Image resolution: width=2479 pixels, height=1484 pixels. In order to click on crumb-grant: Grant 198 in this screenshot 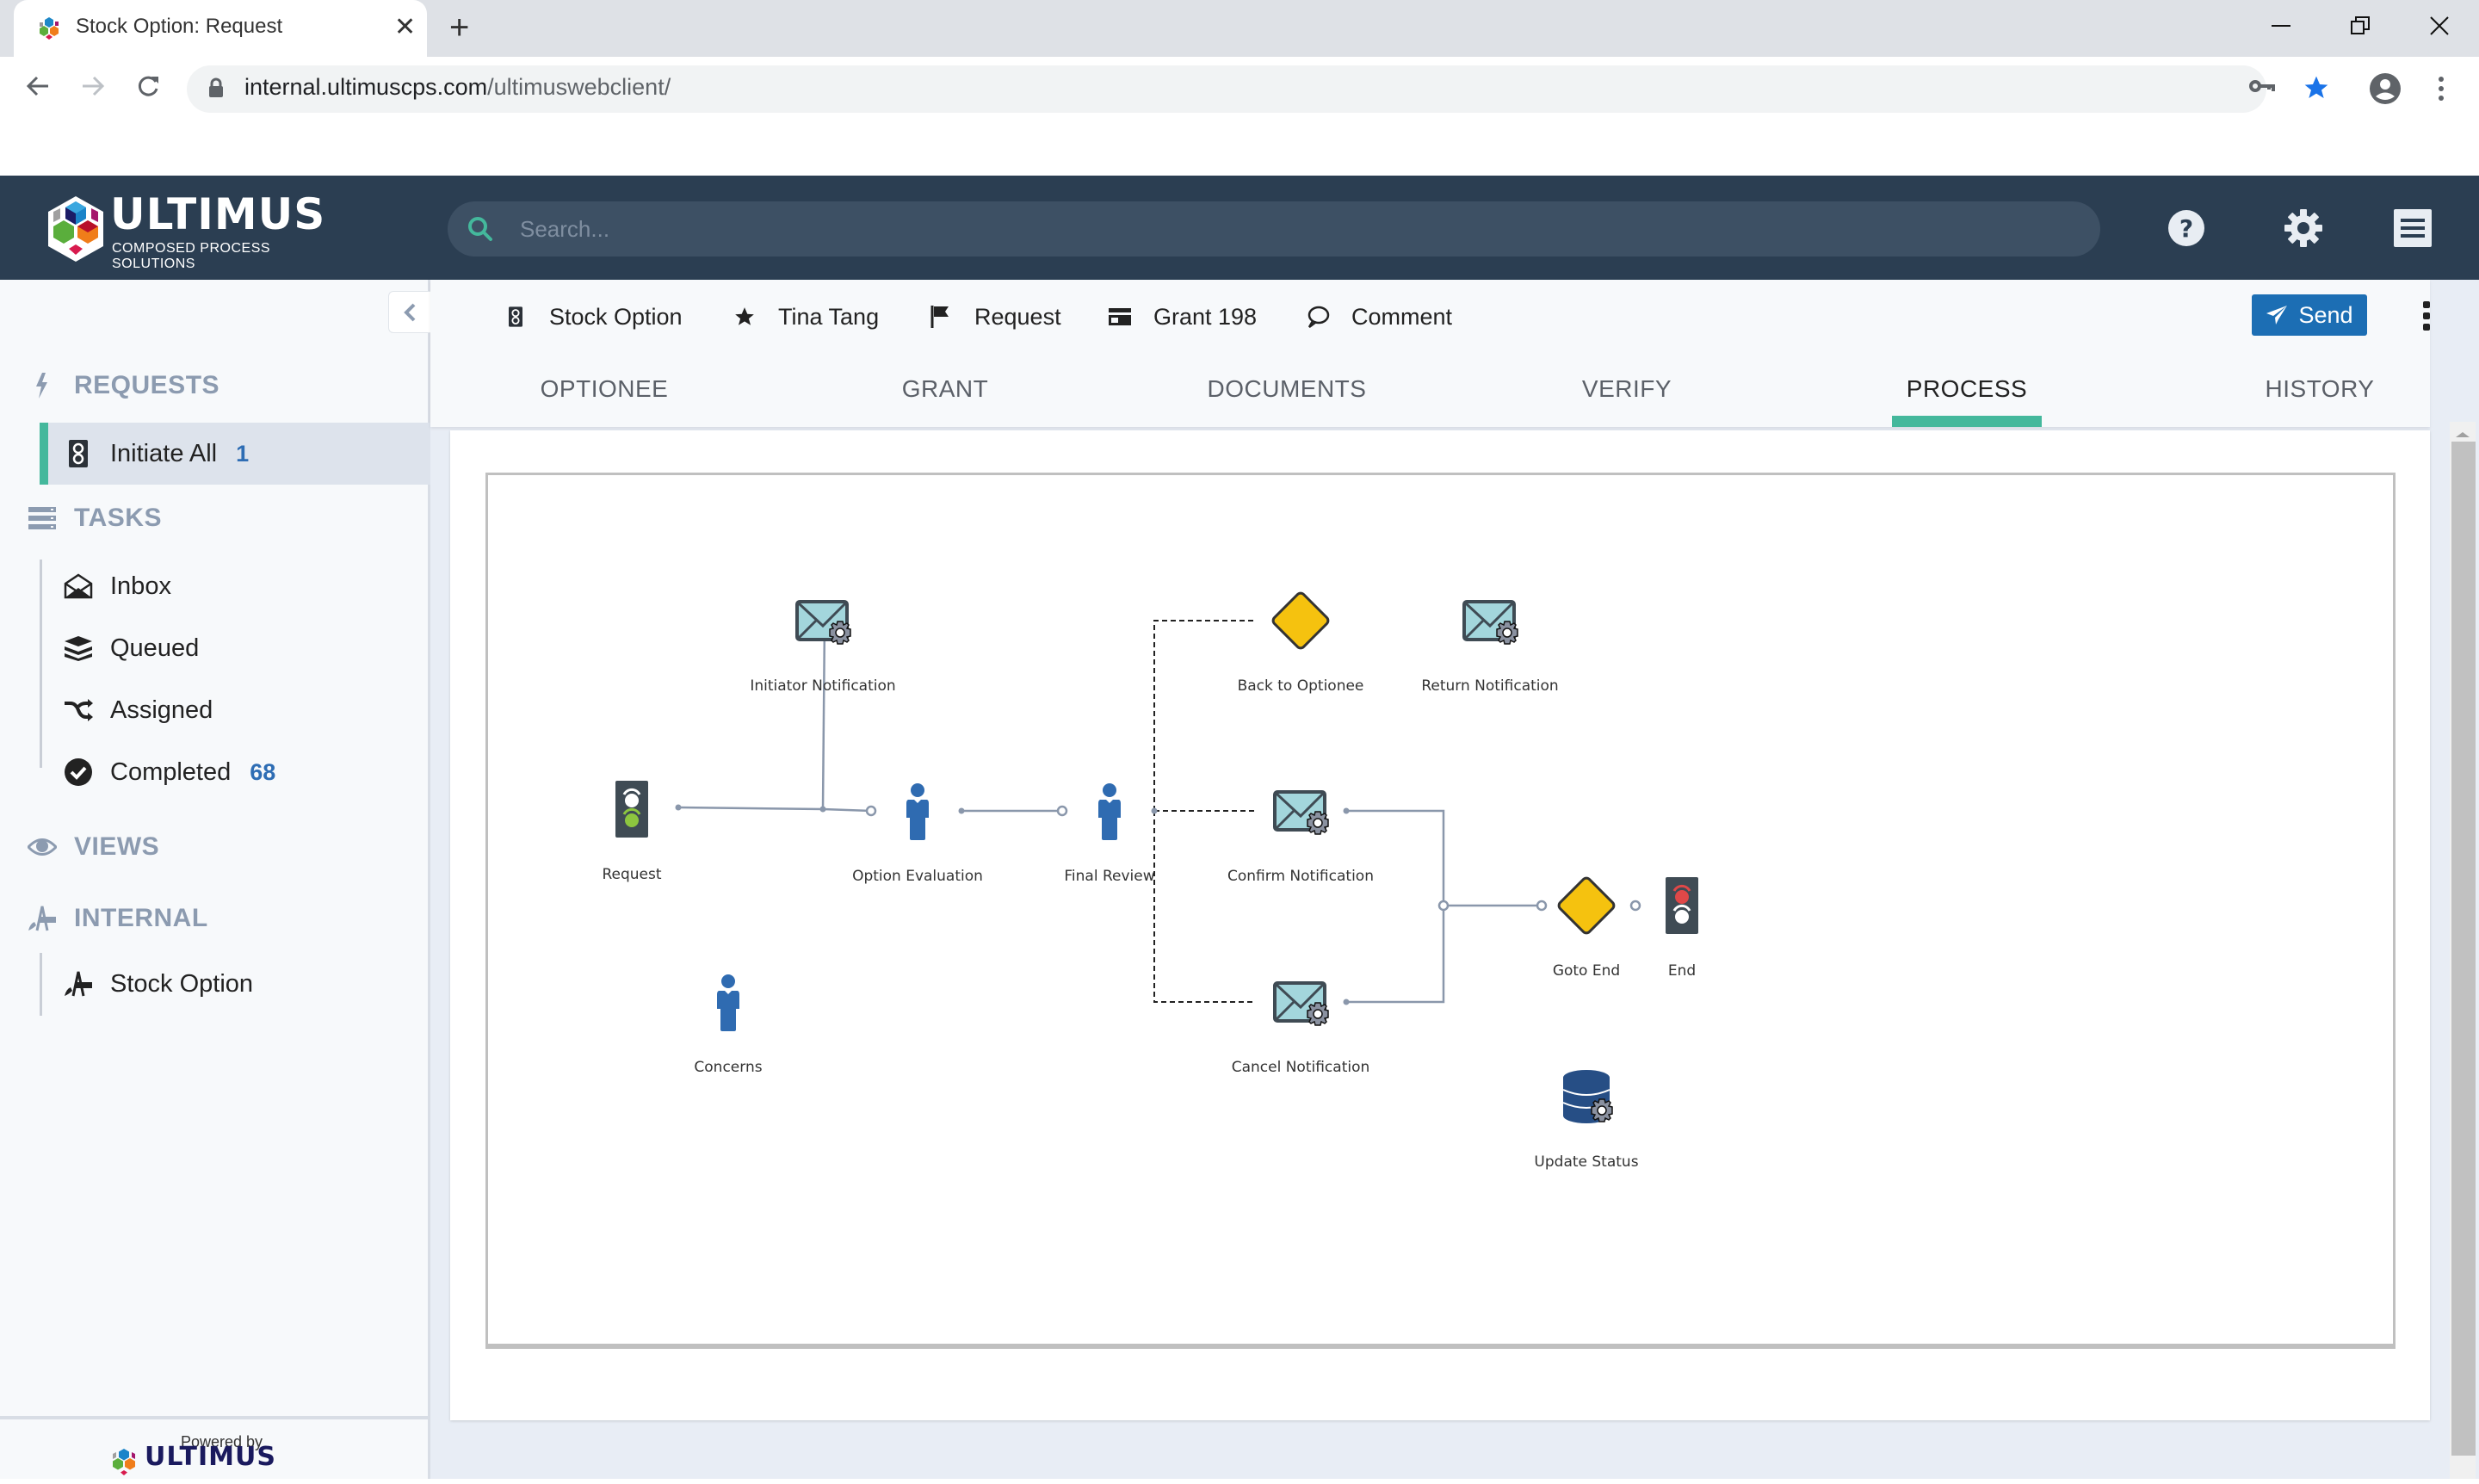, I will do `click(1182, 316)`.